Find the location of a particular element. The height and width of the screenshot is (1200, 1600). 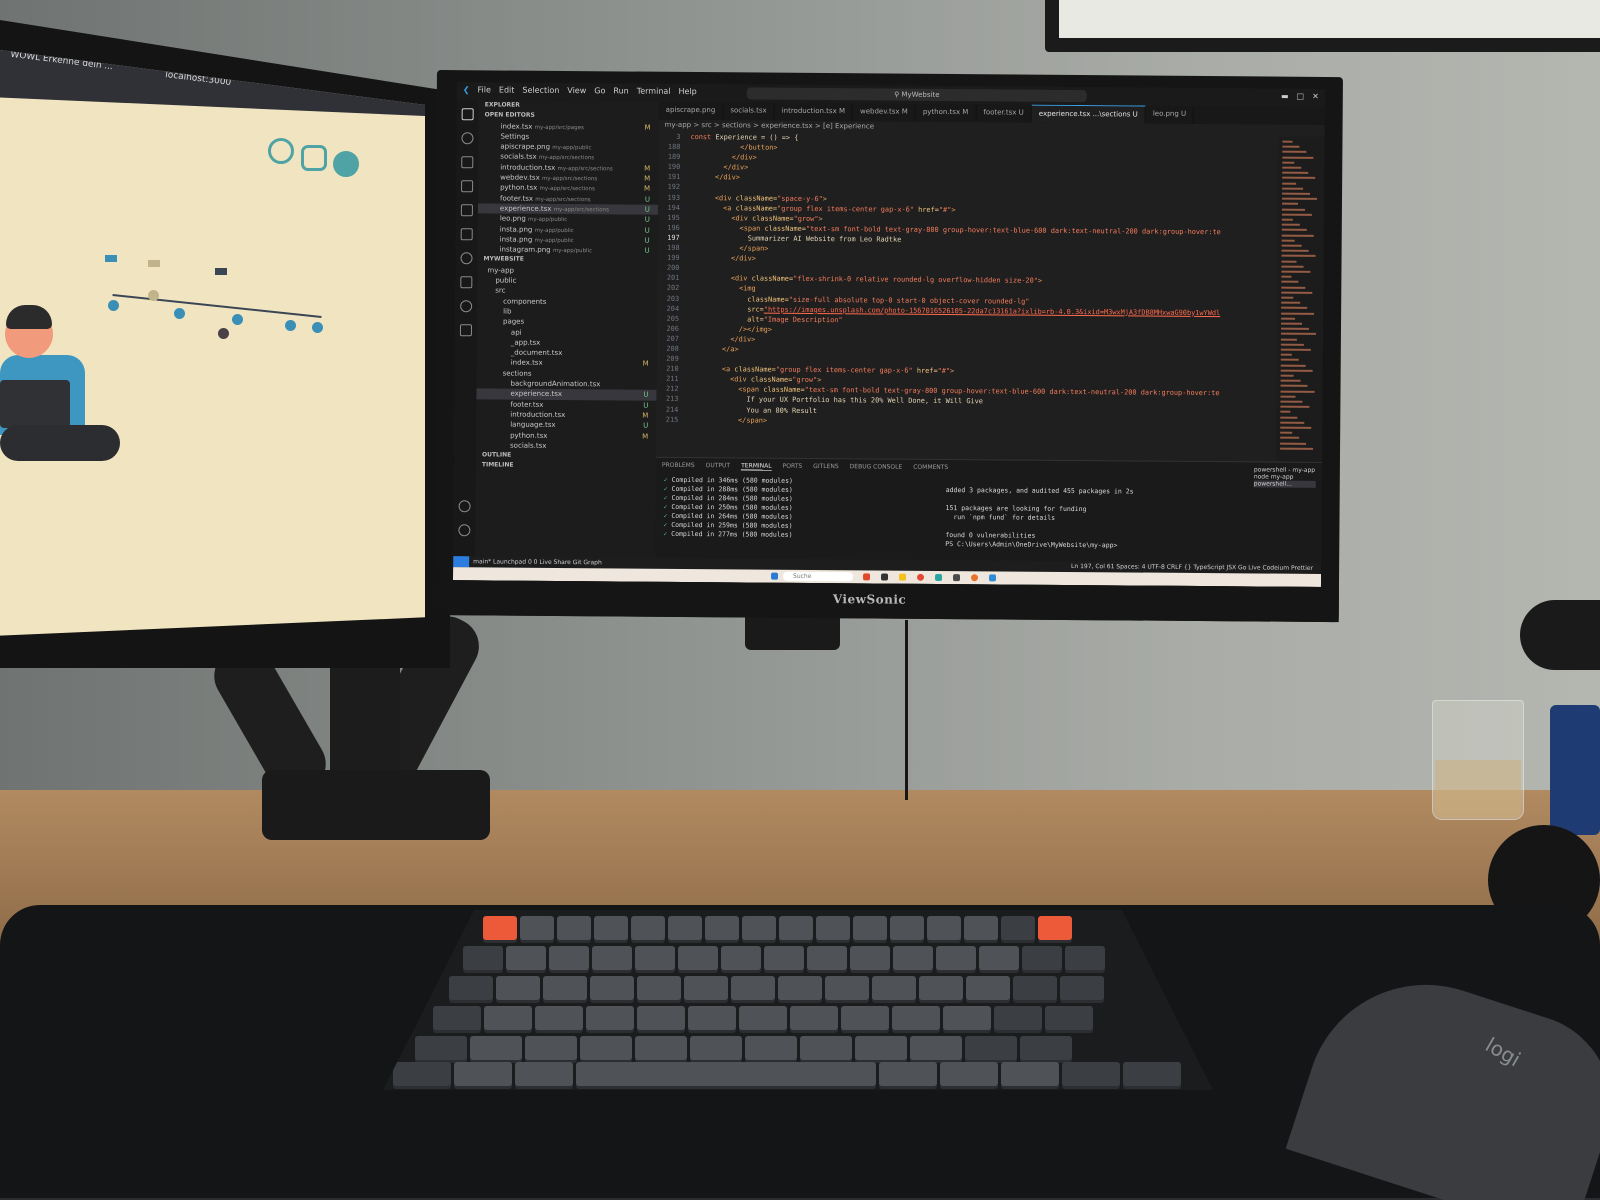

minimap is located at coordinates (1300, 299).